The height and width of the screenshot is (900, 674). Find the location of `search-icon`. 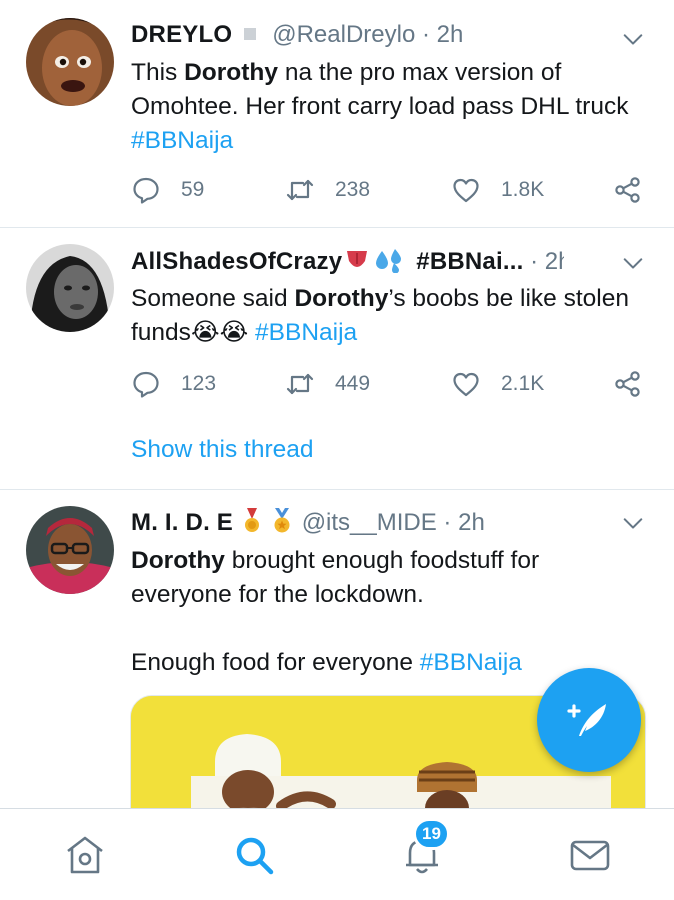

search-icon is located at coordinates (255, 856).